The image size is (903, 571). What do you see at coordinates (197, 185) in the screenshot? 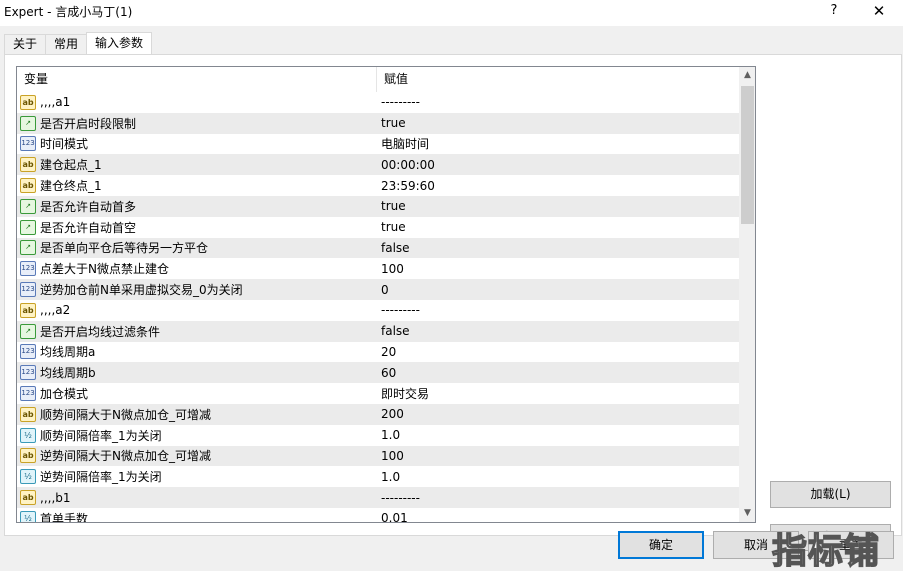
I see `parameter-name-cell: ab 建仓终点_1` at bounding box center [197, 185].